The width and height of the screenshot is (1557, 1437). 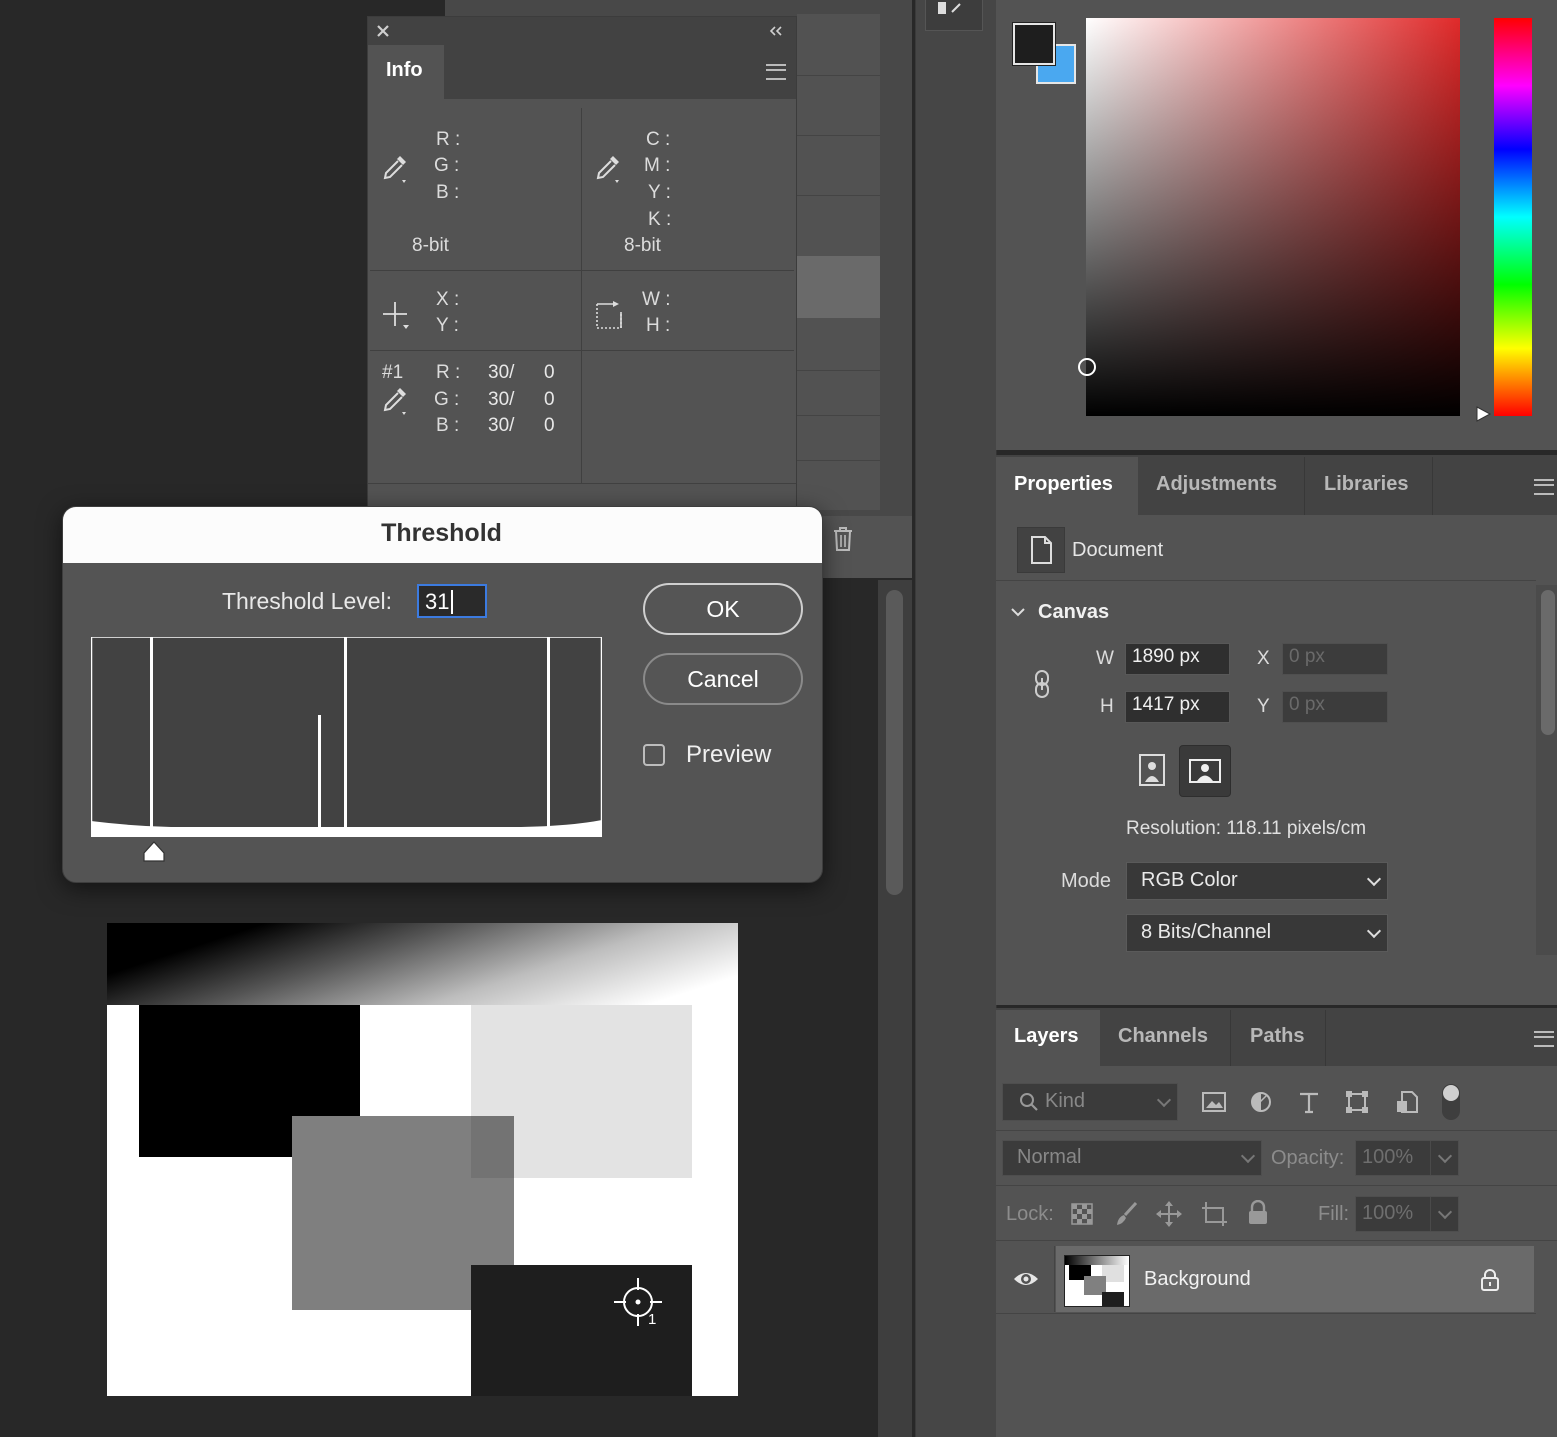 What do you see at coordinates (582, 31) in the screenshot?
I see `info-panel-titlebar` at bounding box center [582, 31].